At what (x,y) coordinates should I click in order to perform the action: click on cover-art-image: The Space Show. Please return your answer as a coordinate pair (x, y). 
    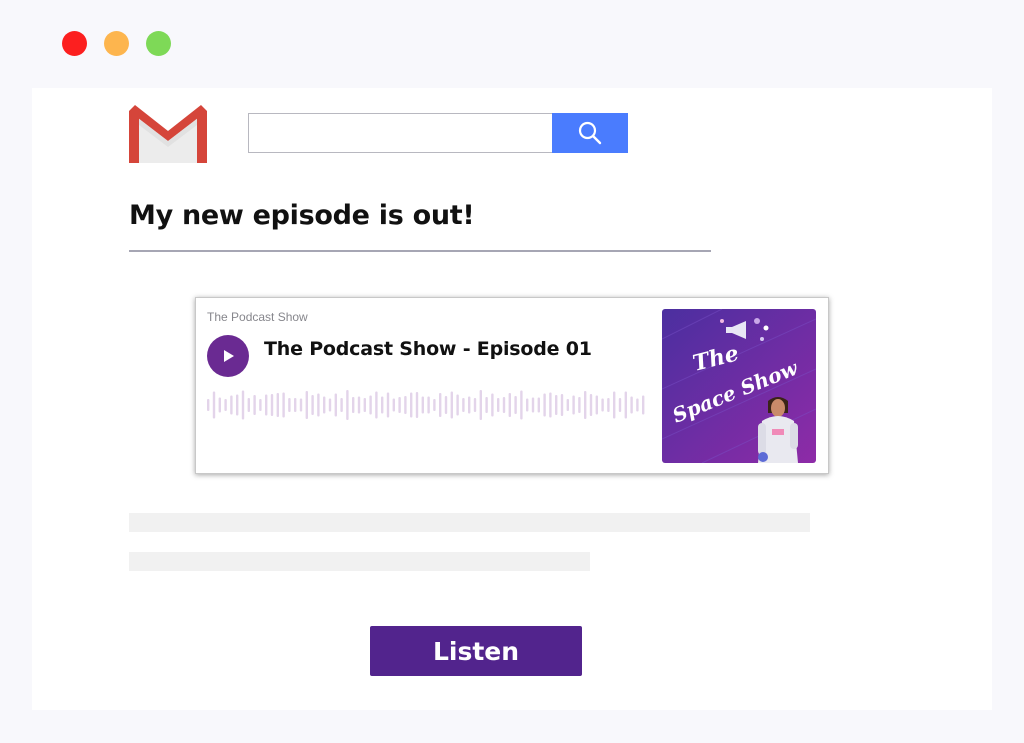
    Looking at the image, I should click on (739, 386).